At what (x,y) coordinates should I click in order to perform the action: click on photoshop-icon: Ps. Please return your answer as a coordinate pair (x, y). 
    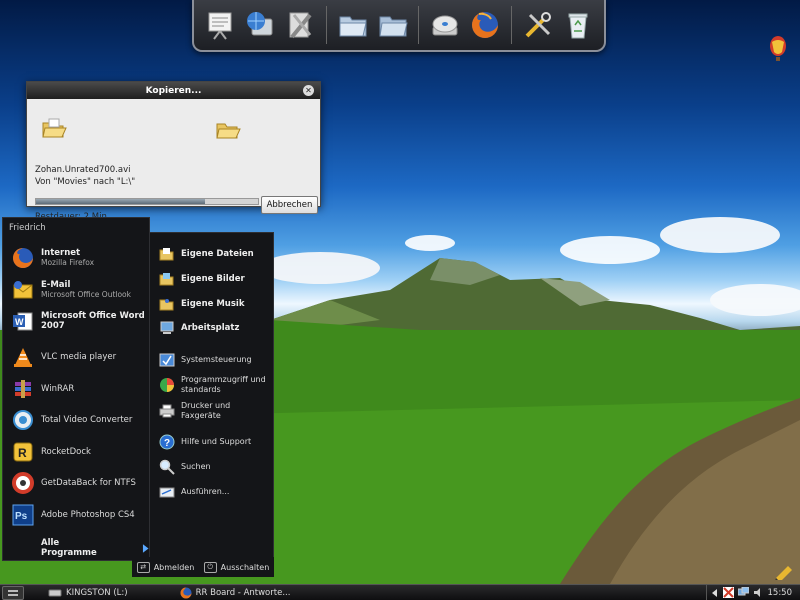
    Looking at the image, I should click on (23, 515).